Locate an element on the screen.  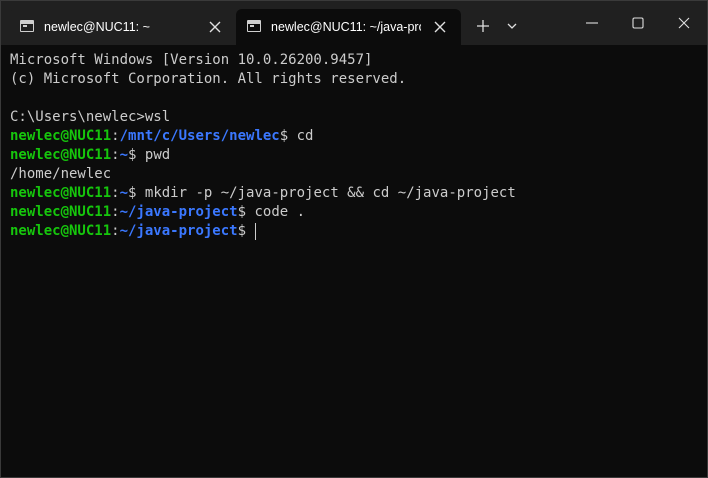
maximize-icon is located at coordinates (638, 23).